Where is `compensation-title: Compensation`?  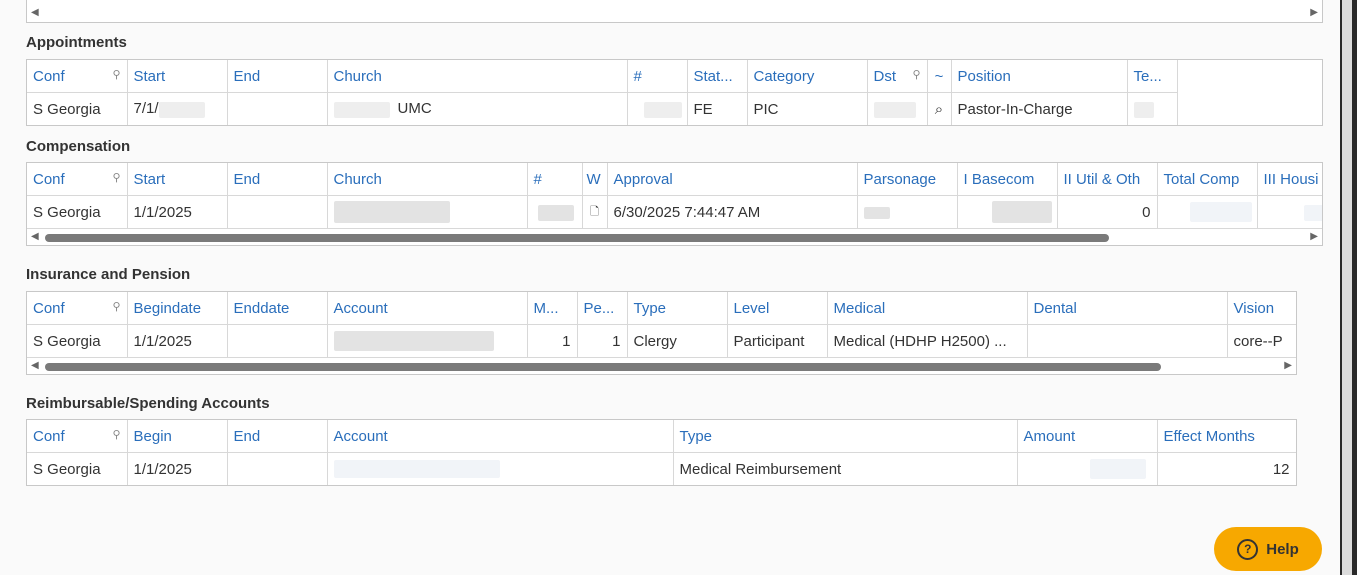
compensation-title: Compensation is located at coordinates (78, 146).